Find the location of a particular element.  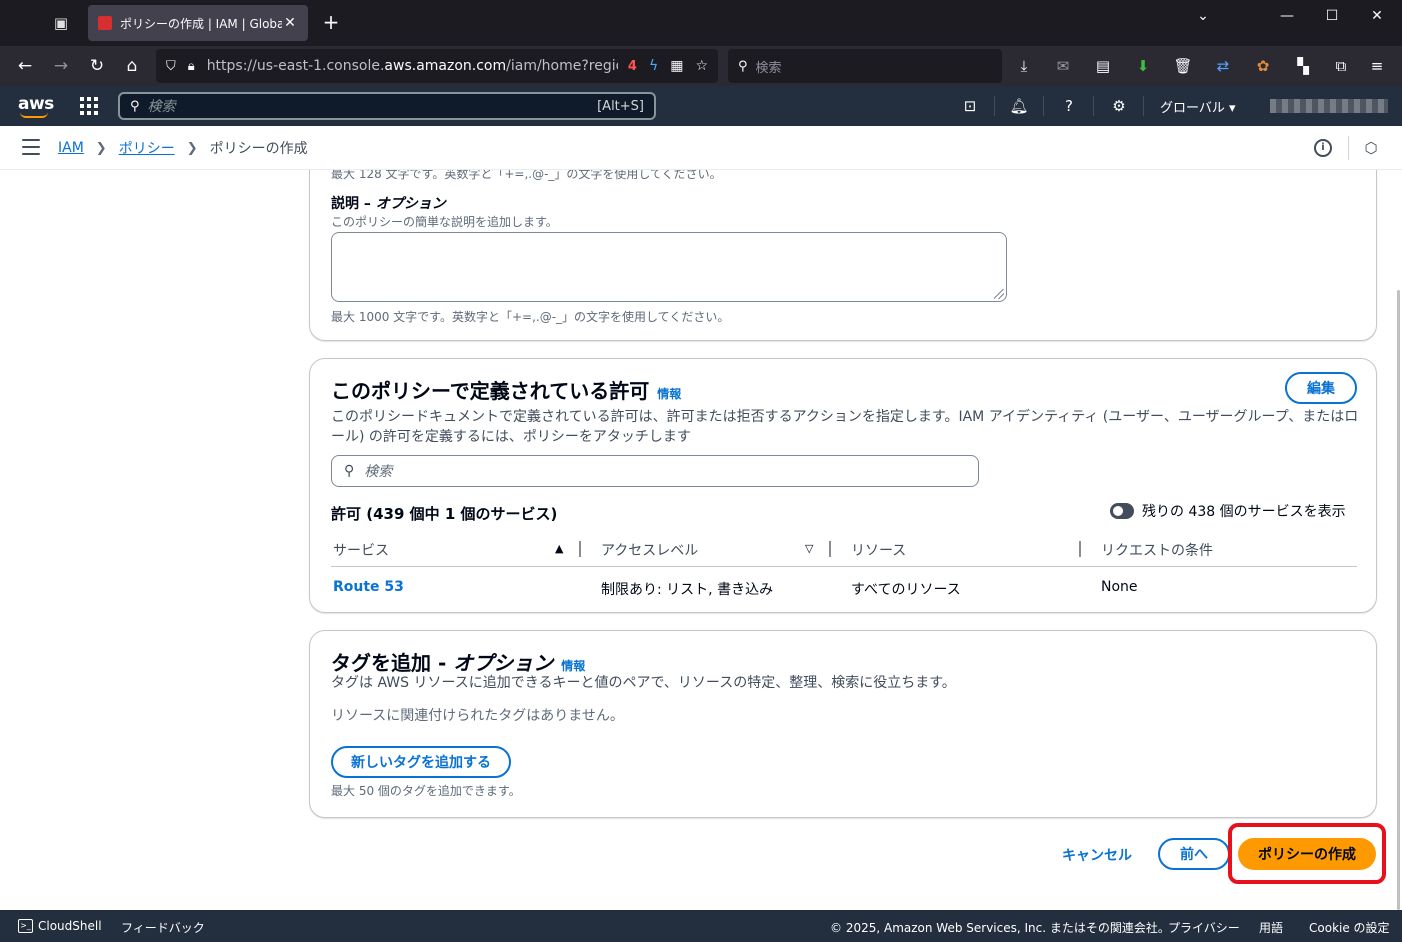

show-remaining-toggle is located at coordinates (1122, 511).